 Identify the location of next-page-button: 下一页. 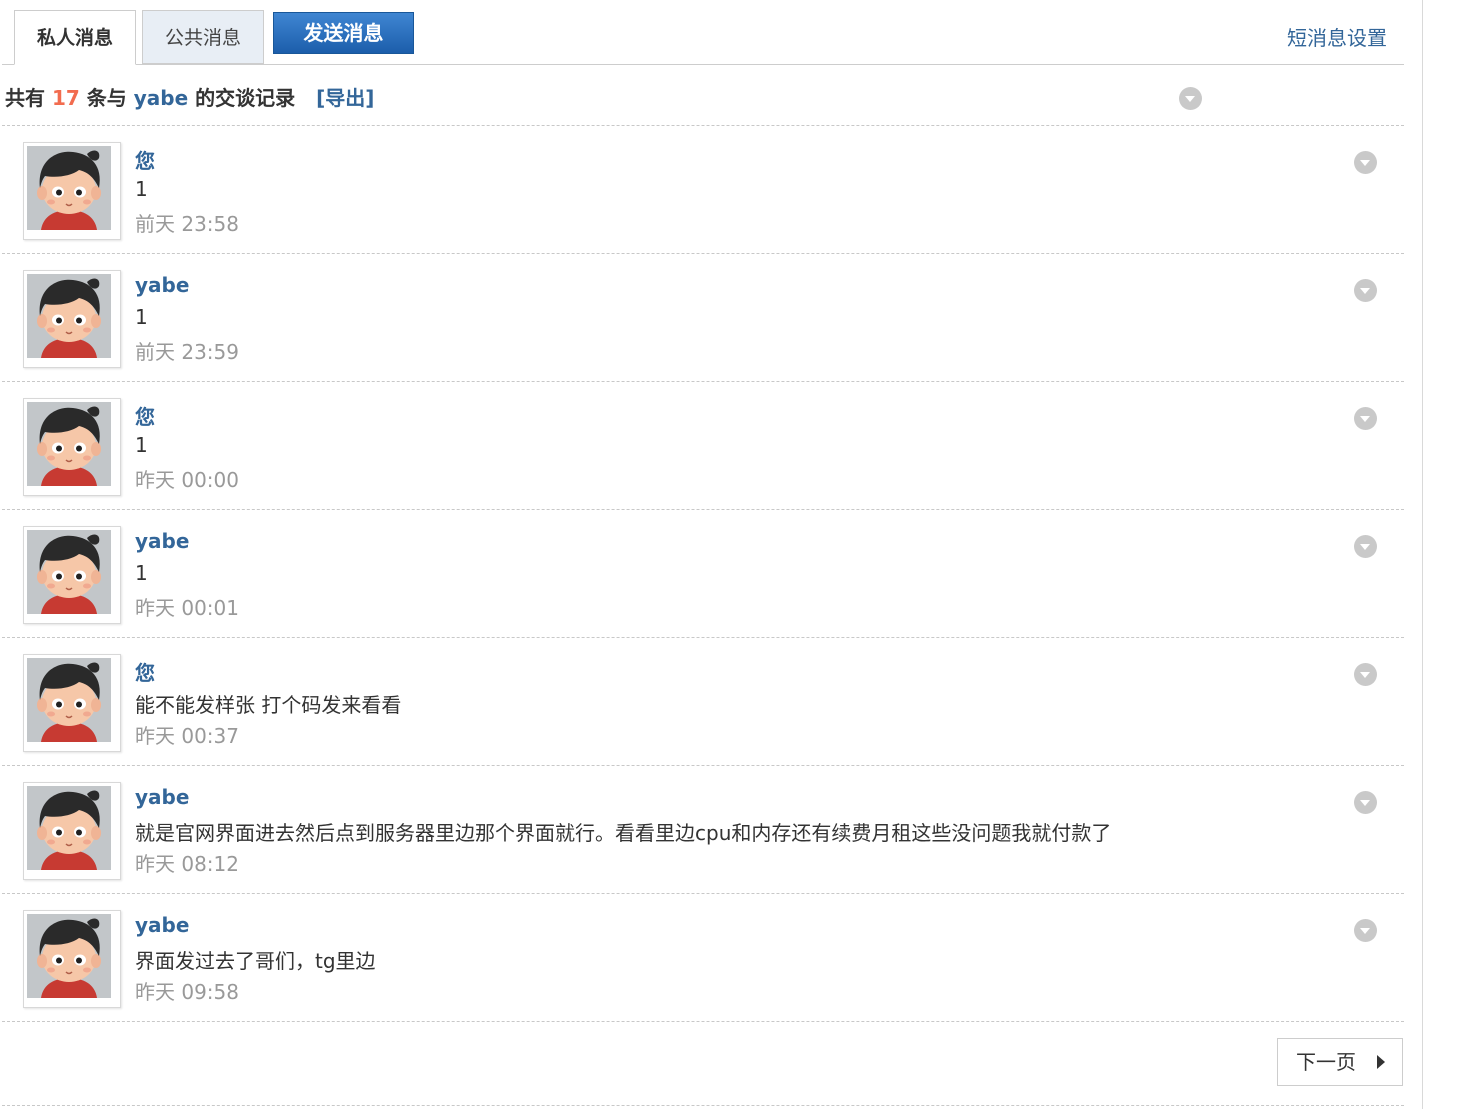
(1340, 1062).